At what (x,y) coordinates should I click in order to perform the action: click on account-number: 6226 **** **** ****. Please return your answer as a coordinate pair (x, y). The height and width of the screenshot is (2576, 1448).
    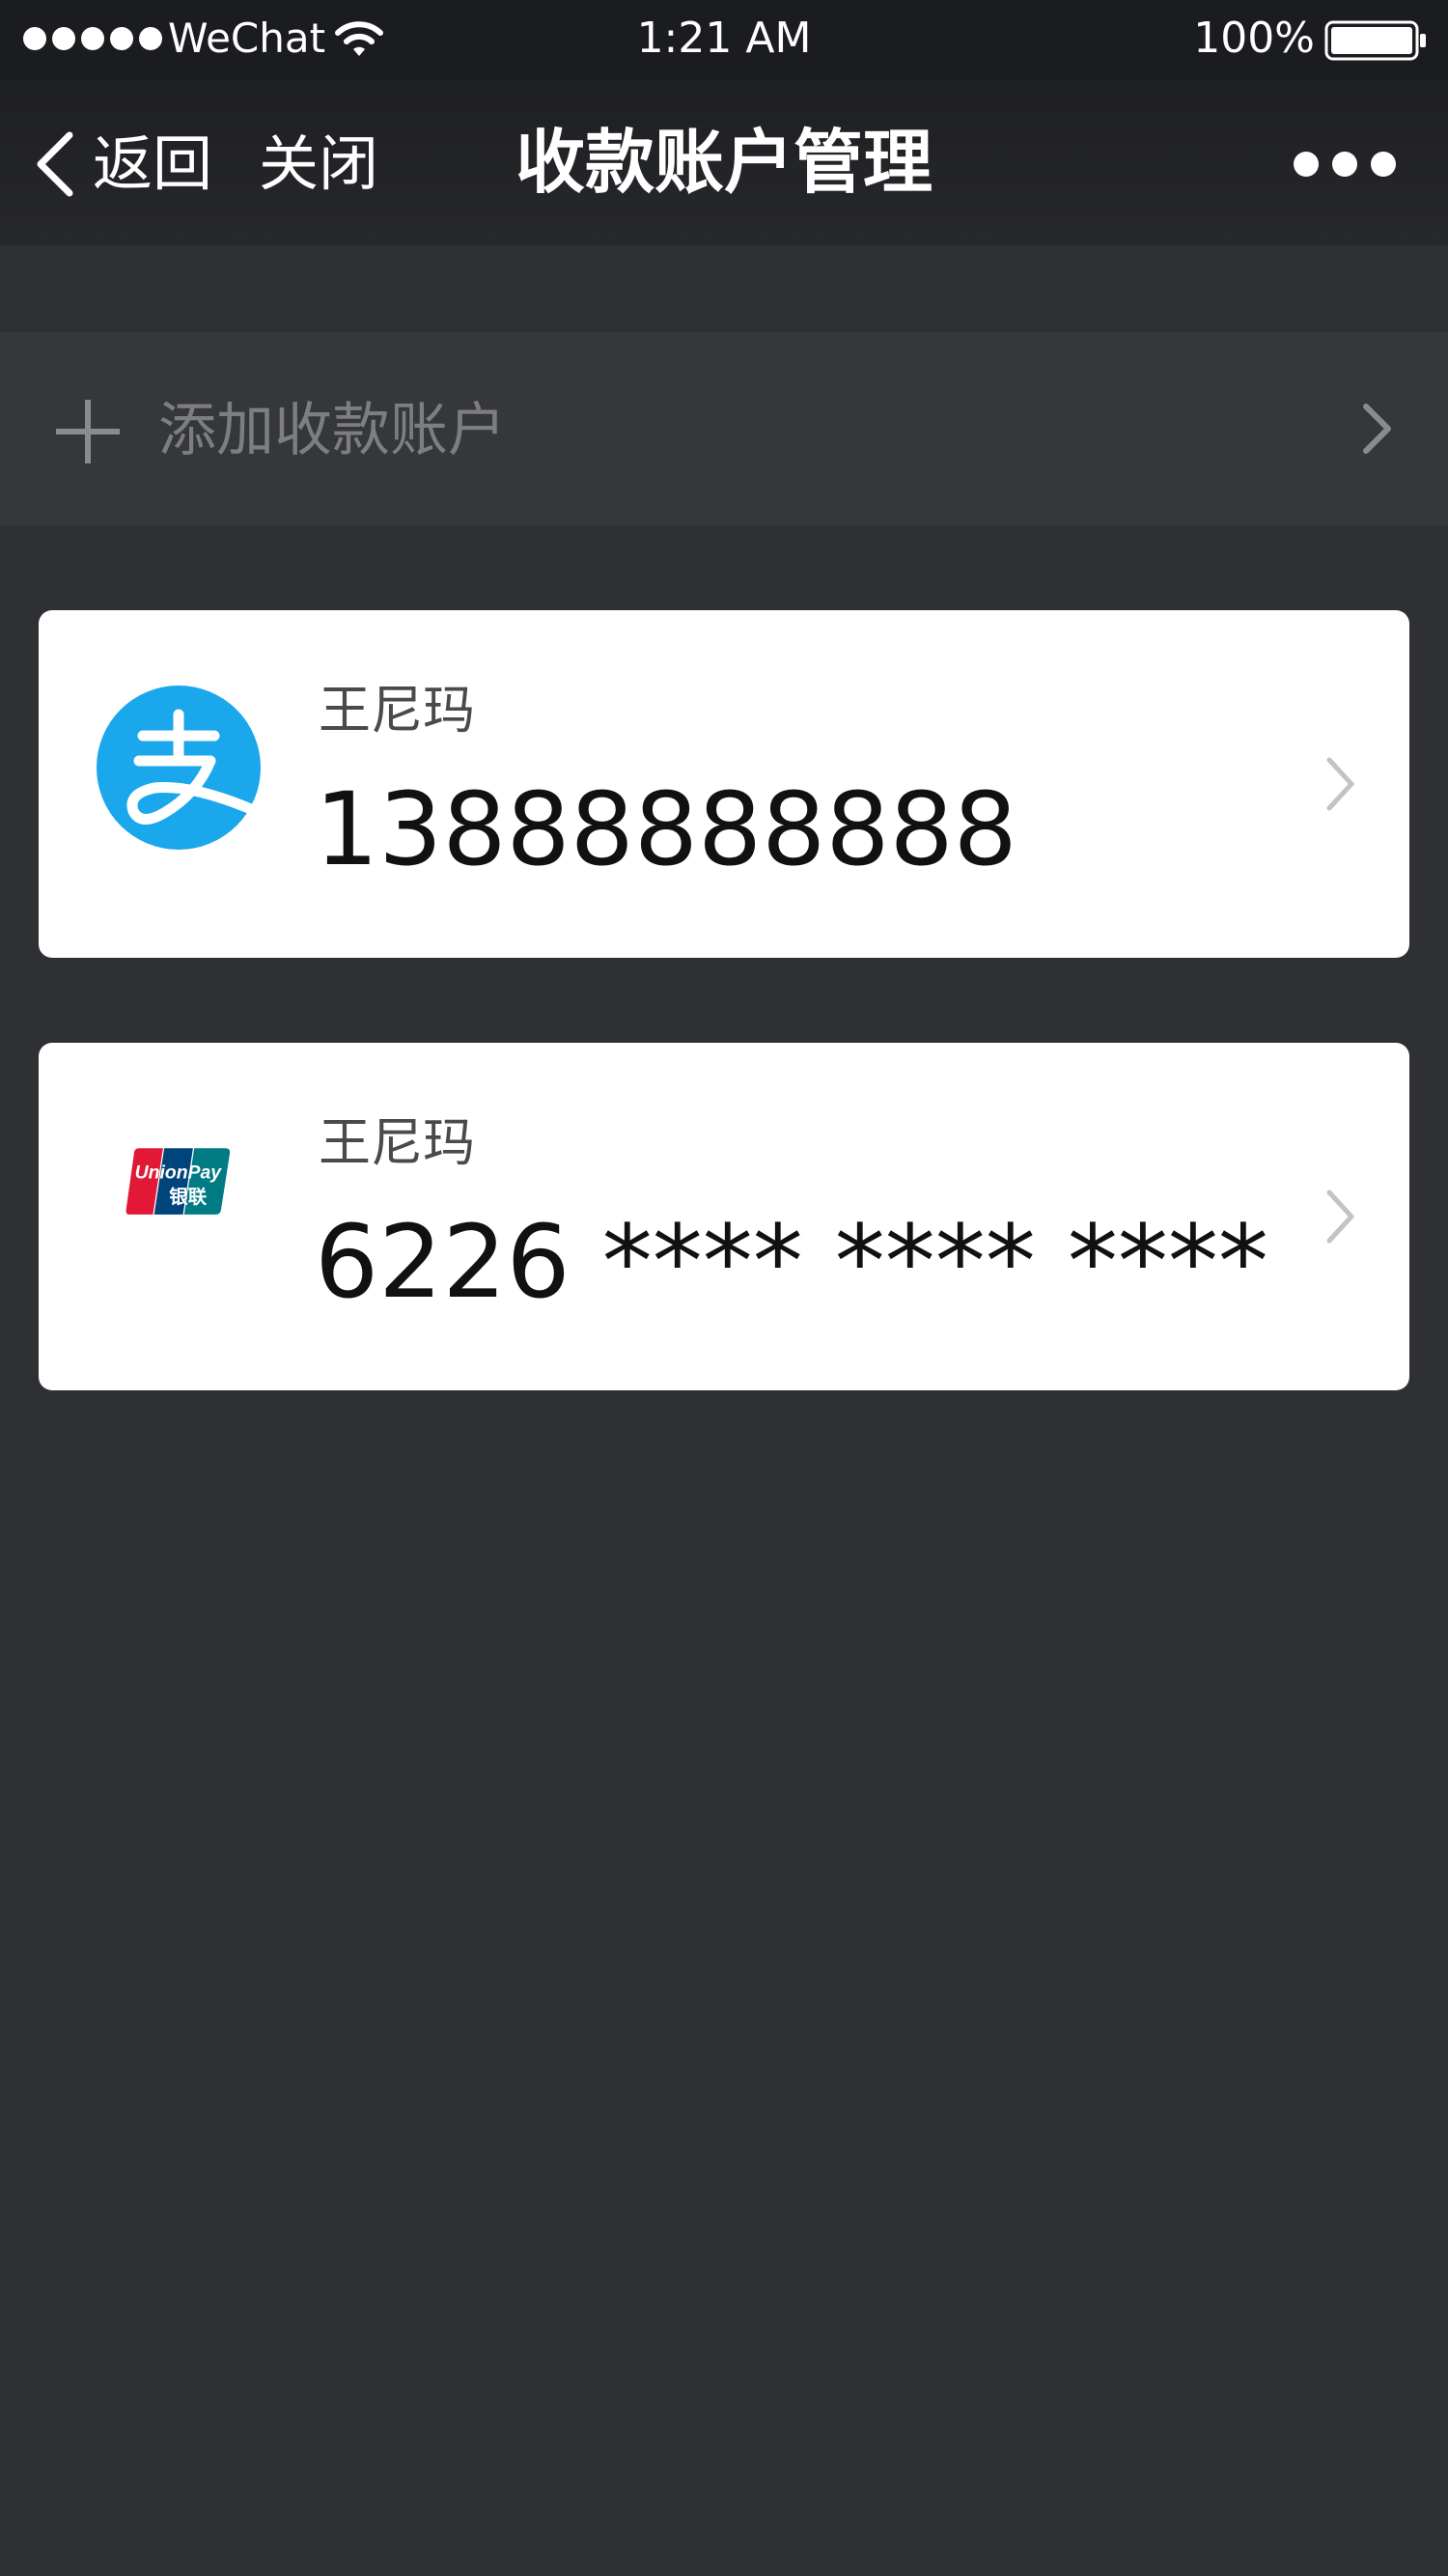
    Looking at the image, I should click on (792, 1262).